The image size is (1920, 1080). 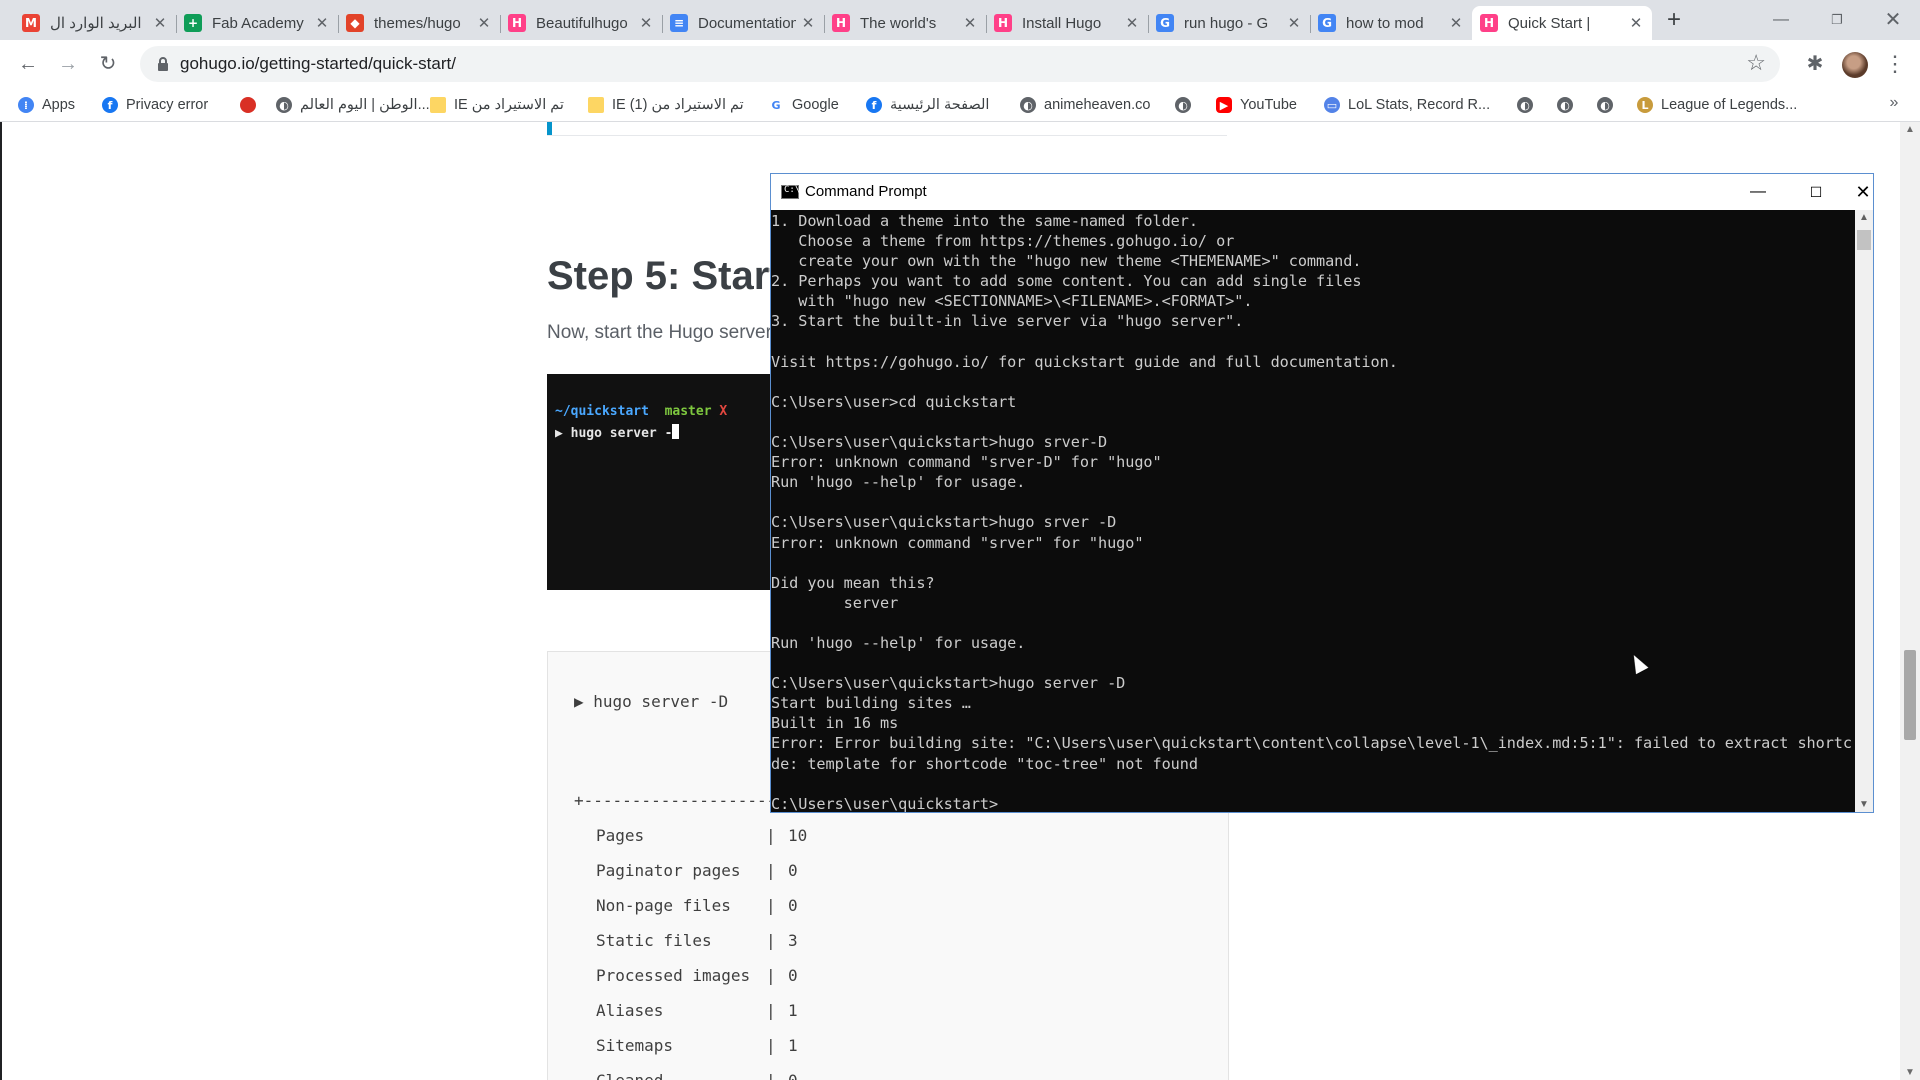 What do you see at coordinates (815, 105) in the screenshot?
I see `bookmark-label: Google` at bounding box center [815, 105].